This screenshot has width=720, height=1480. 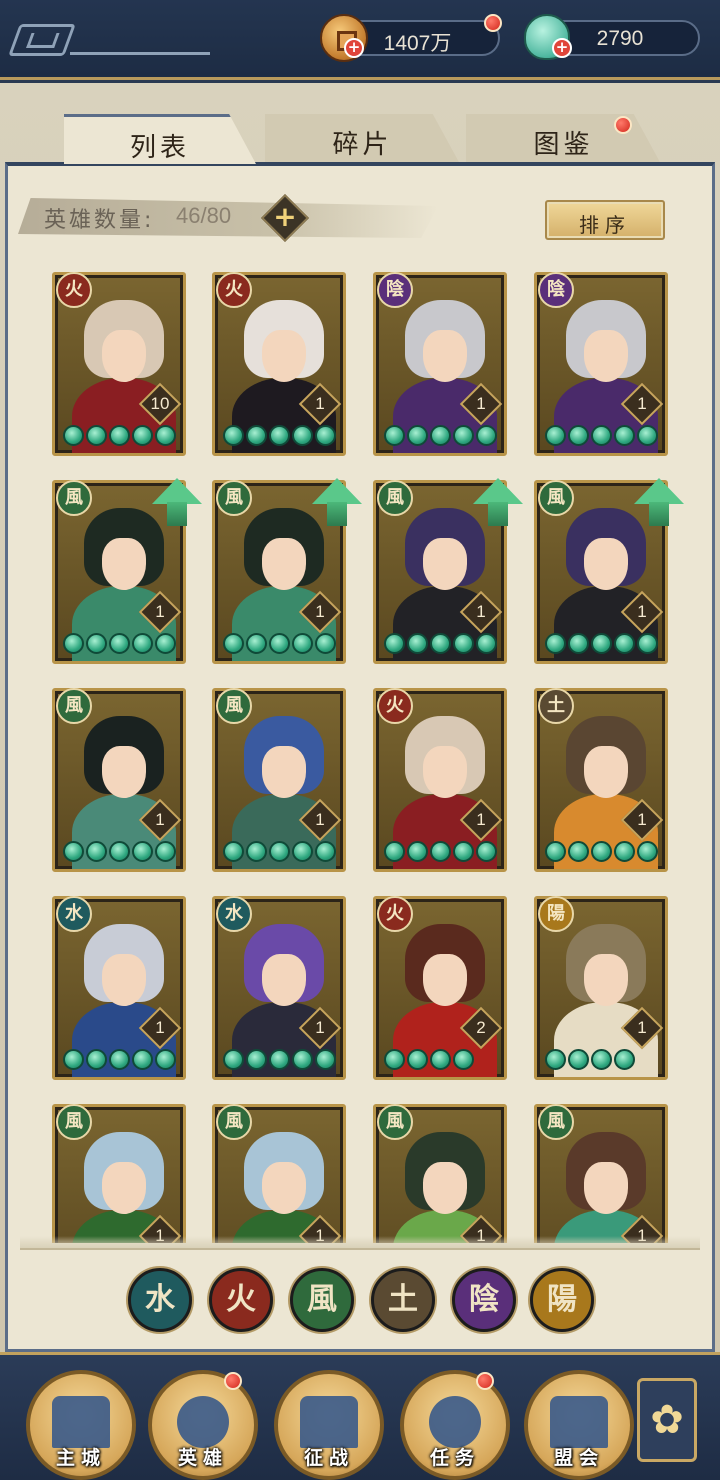 What do you see at coordinates (160, 403) in the screenshot?
I see `hero-level-value: 10` at bounding box center [160, 403].